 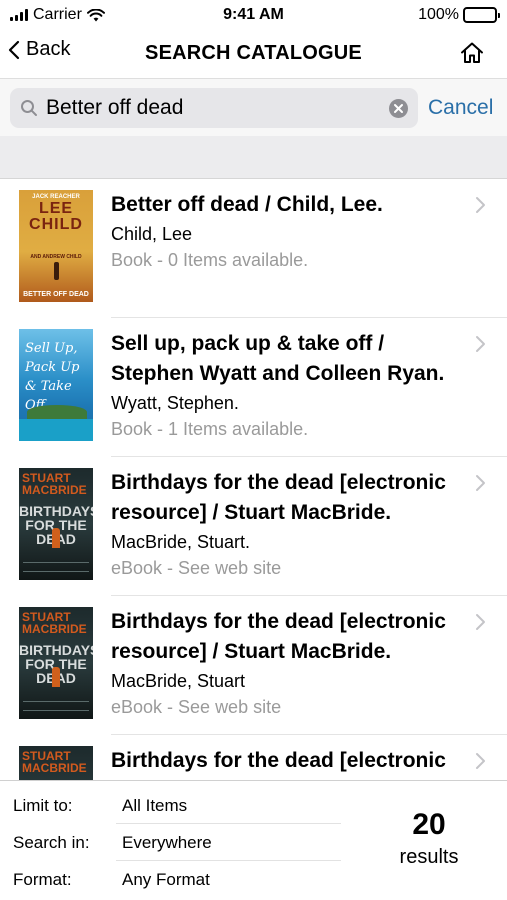 What do you see at coordinates (56, 216) in the screenshot?
I see `cover-author: LEE CHILD` at bounding box center [56, 216].